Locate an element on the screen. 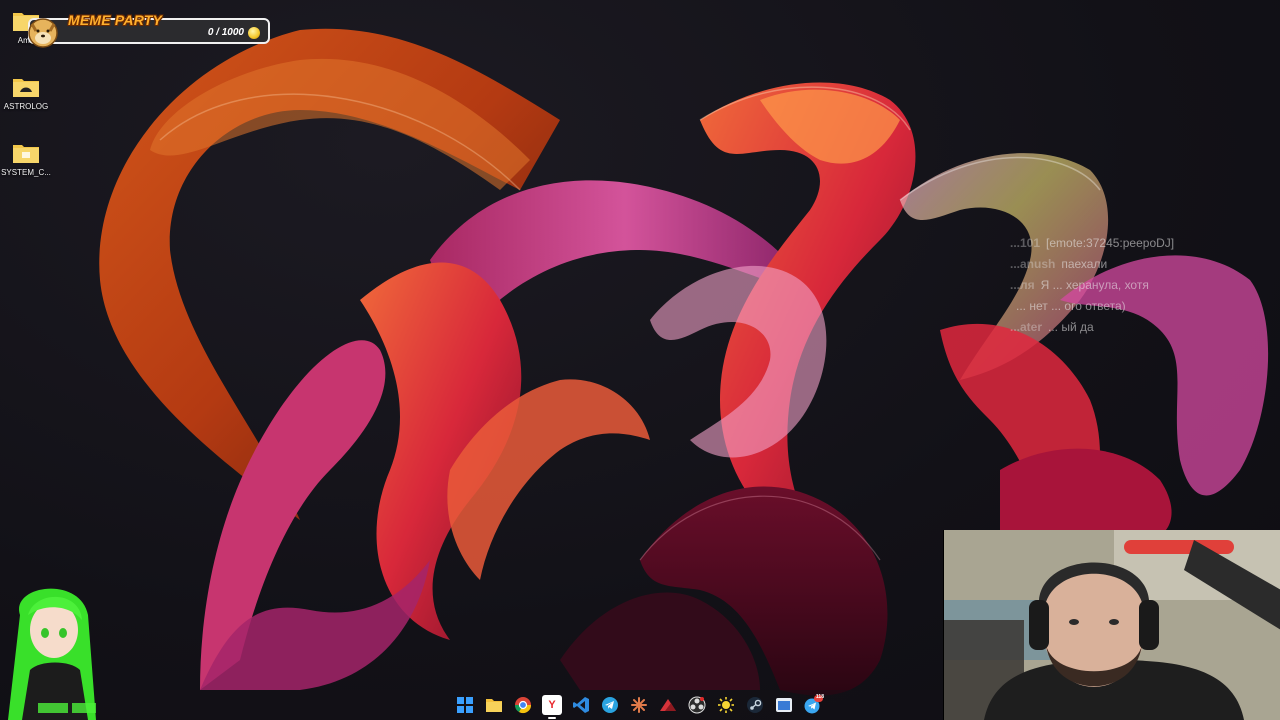 The height and width of the screenshot is (720, 1280). chat-message: ...anush паехали is located at coordinates (1145, 264).